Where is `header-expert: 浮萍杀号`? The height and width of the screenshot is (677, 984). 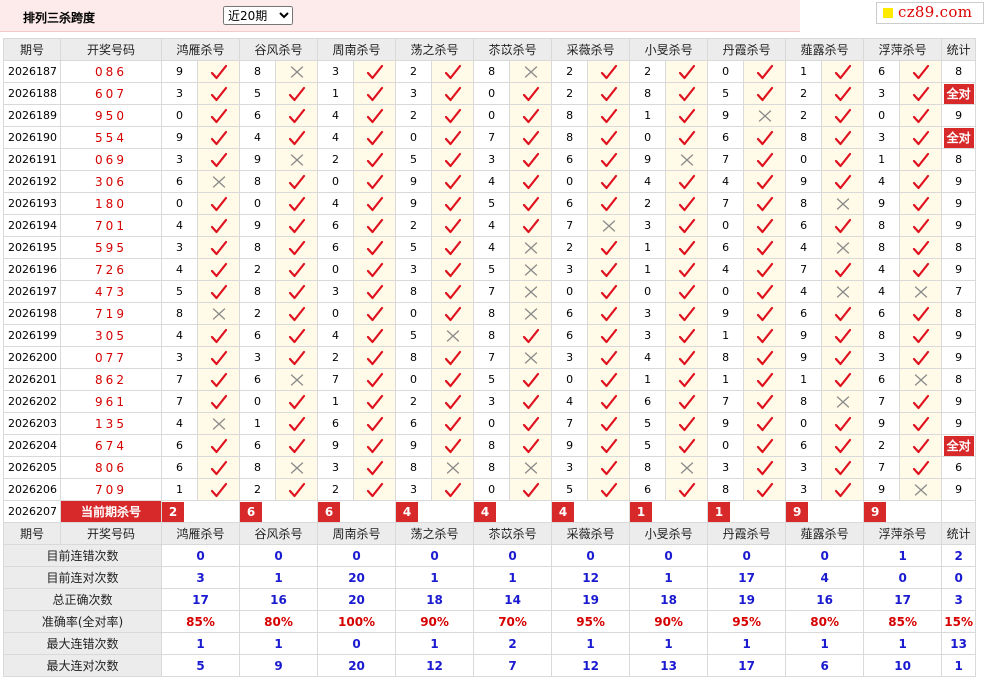 header-expert: 浮萍杀号 is located at coordinates (903, 533).